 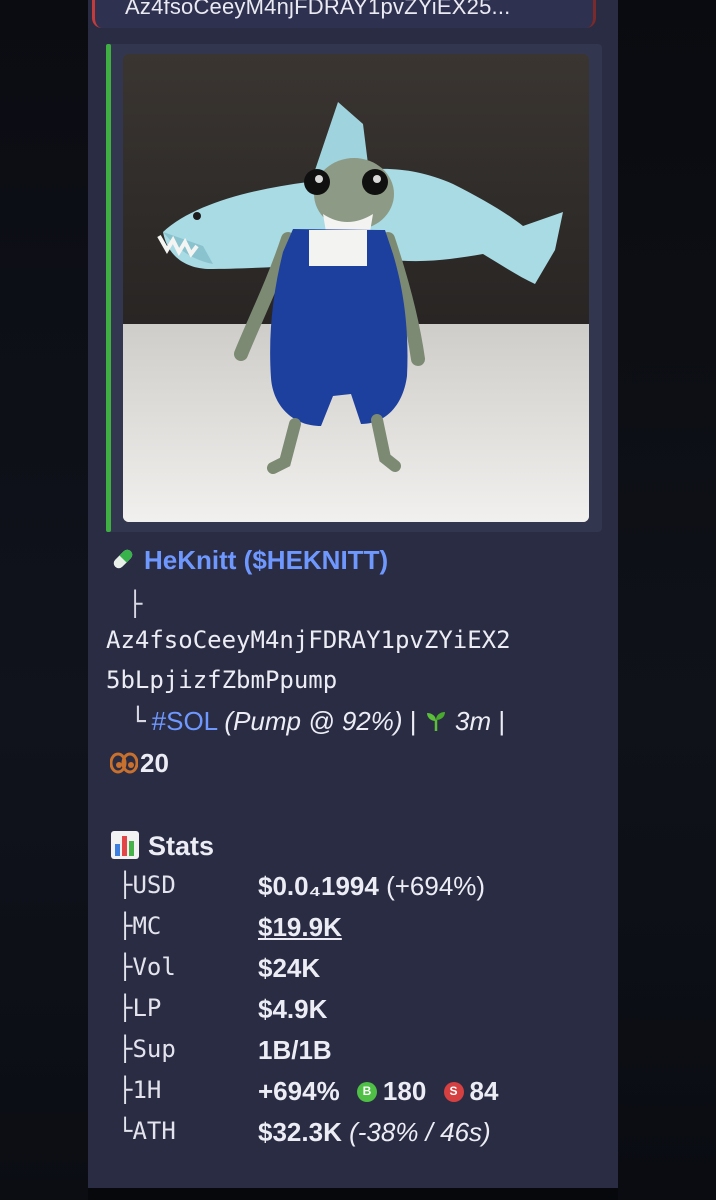 I want to click on stat-row-lp: ├LP $4.9K, so click(x=363, y=1014).